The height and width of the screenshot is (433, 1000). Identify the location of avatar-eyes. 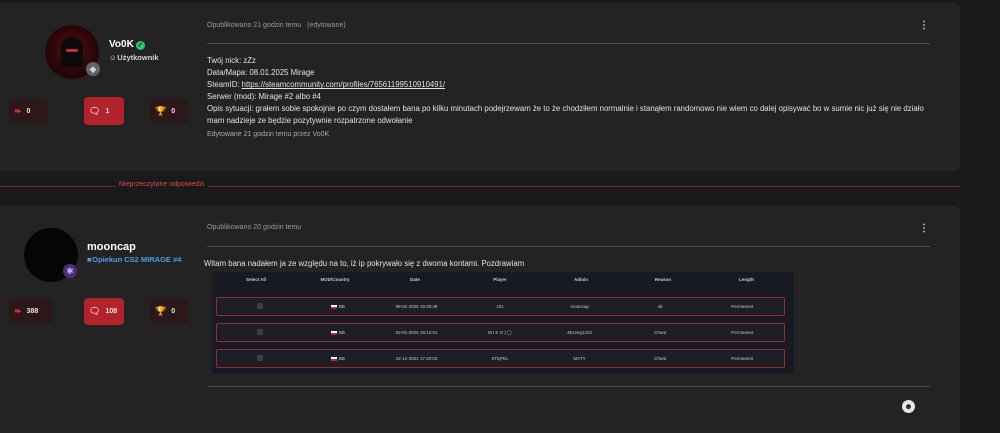
(72, 50).